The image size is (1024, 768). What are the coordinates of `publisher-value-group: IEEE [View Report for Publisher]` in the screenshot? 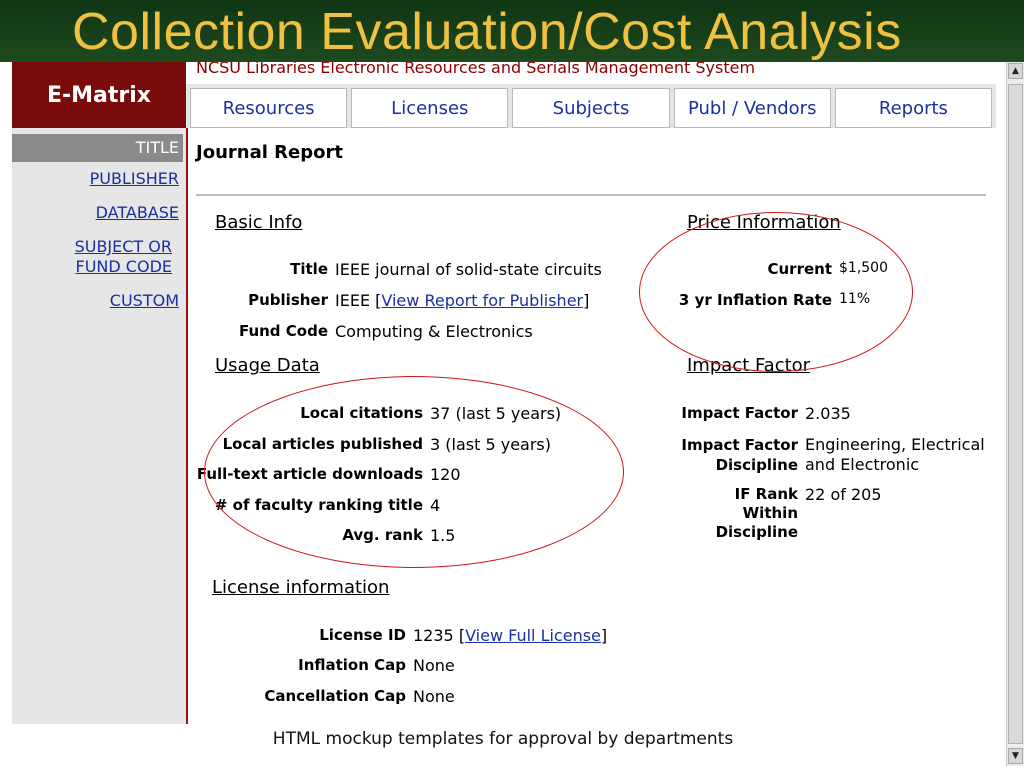 It's located at (458, 300).